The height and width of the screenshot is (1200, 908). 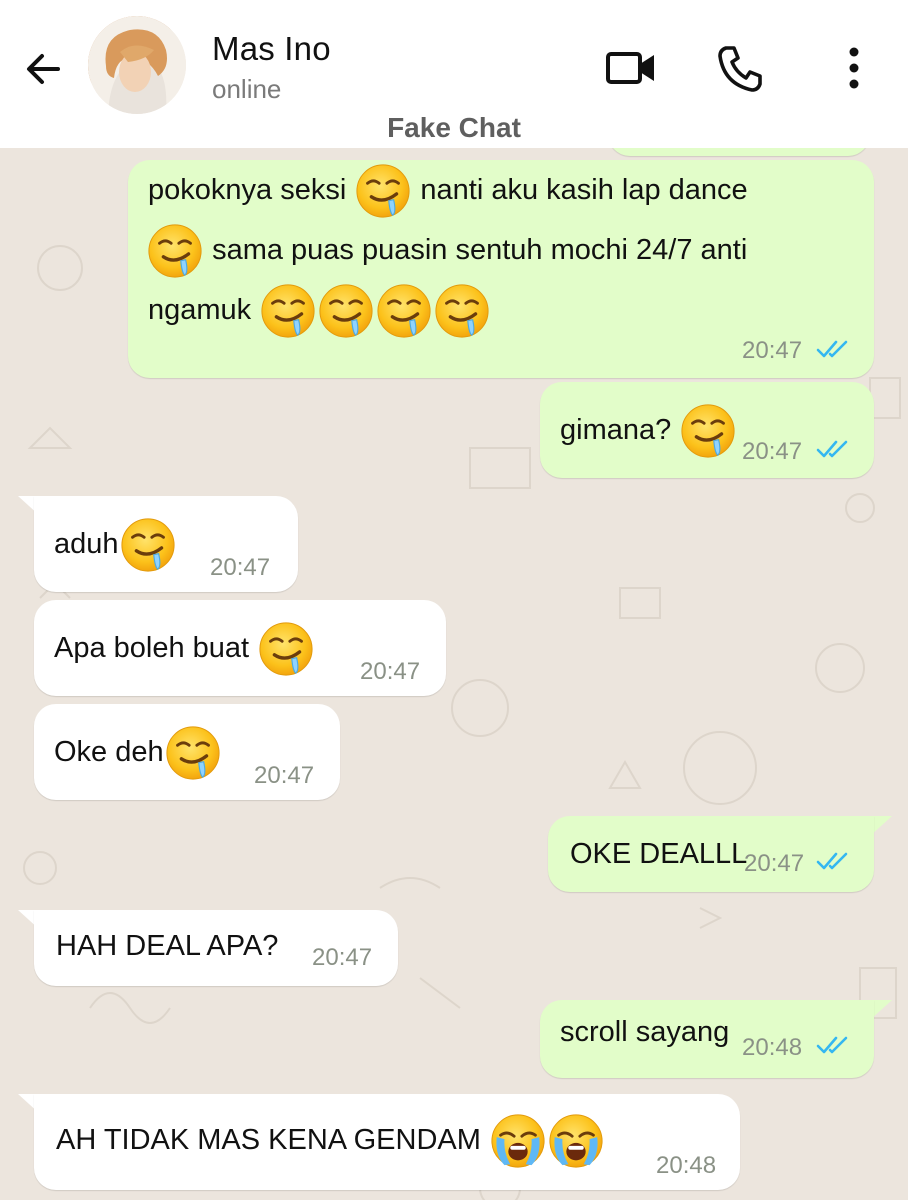 I want to click on message-bubble-outgoing: scroll sayang 20:48, so click(x=707, y=1039).